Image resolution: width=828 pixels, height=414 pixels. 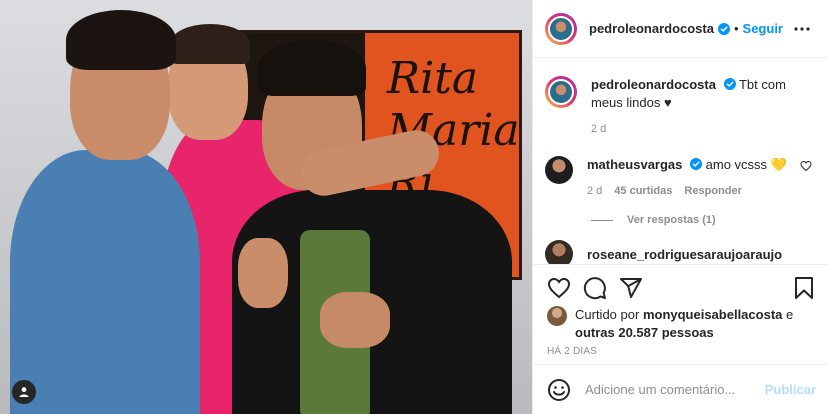 I want to click on comment-button, so click(x=595, y=288).